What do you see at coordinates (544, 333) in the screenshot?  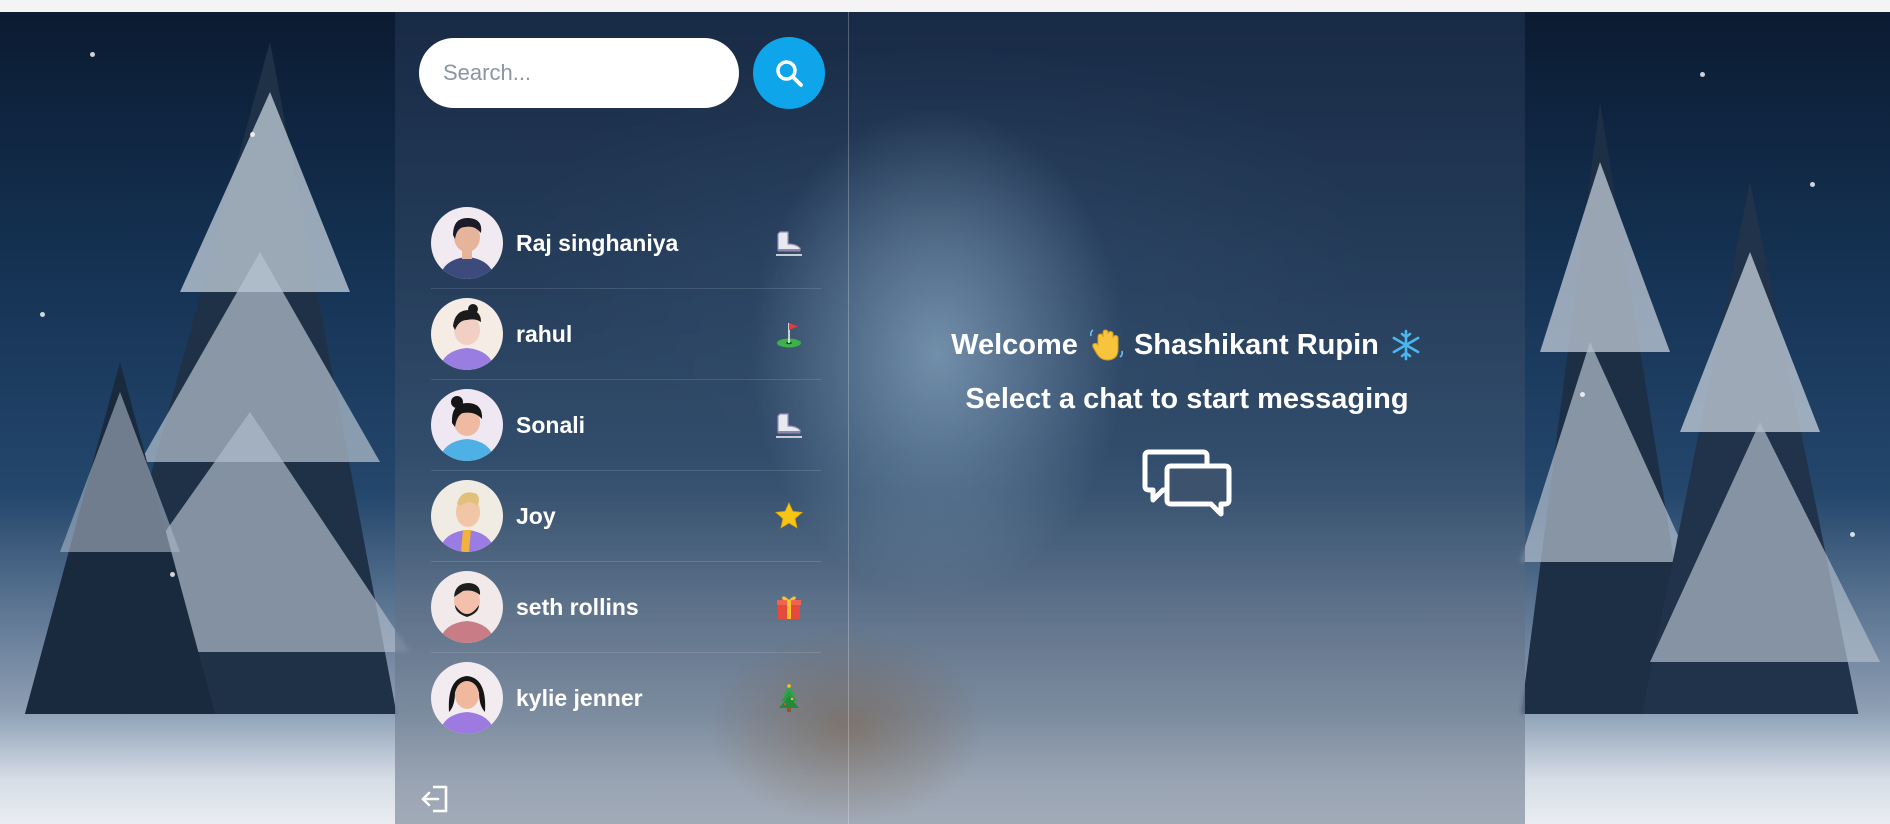 I see `chat-name: rahul` at bounding box center [544, 333].